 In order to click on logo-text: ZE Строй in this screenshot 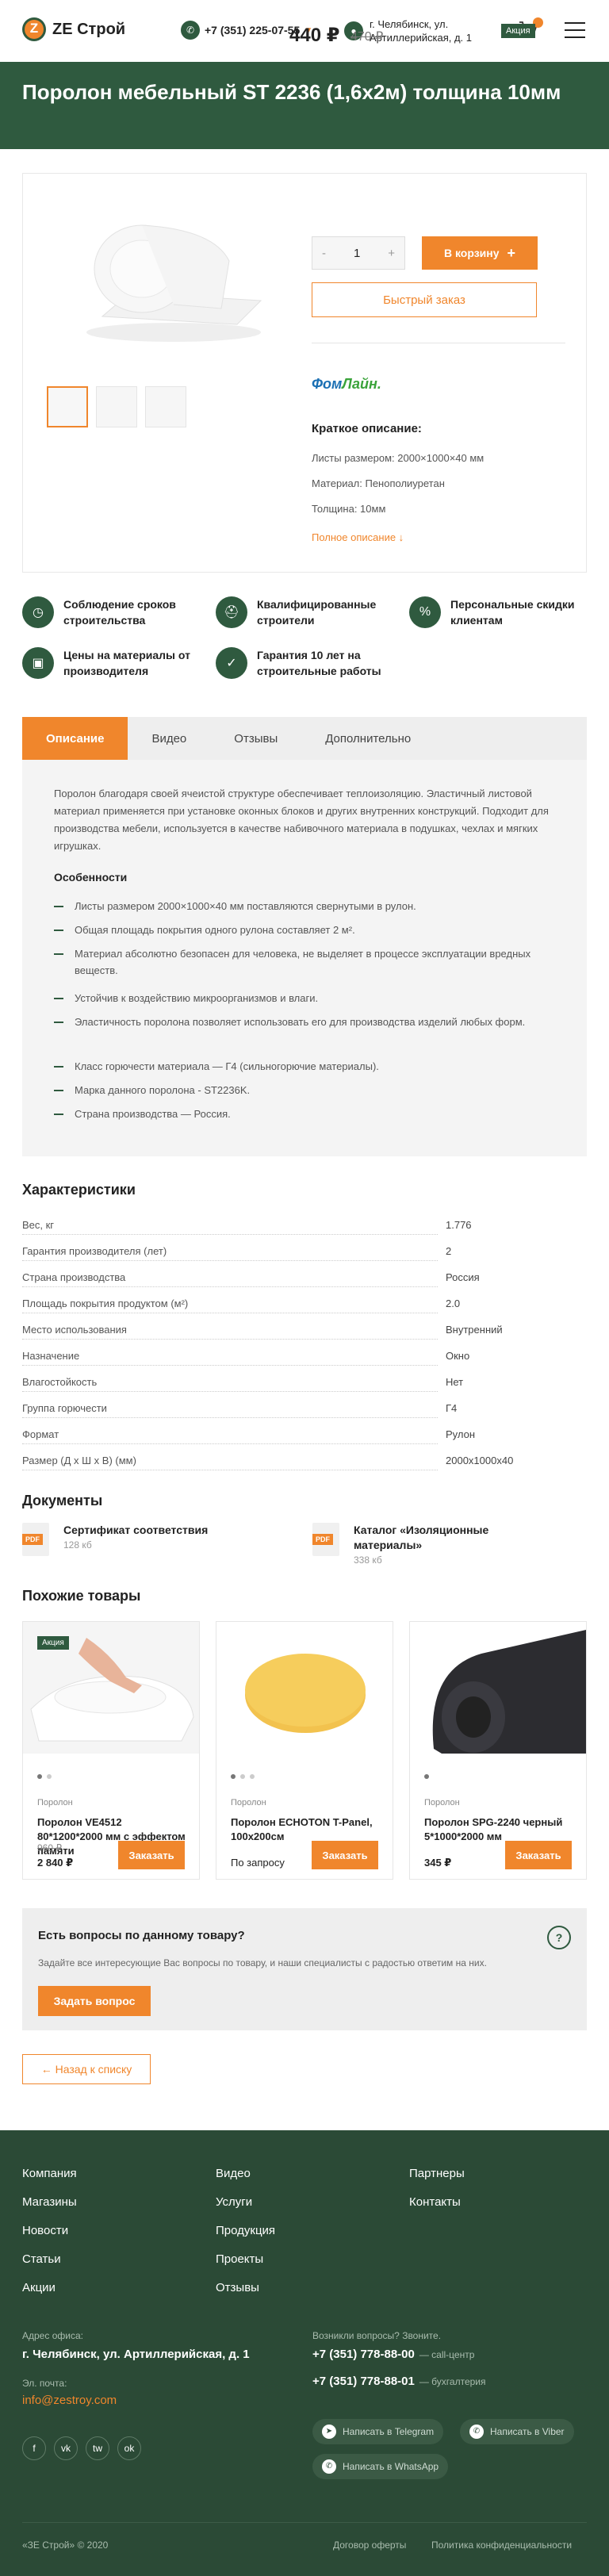, I will do `click(89, 29)`.